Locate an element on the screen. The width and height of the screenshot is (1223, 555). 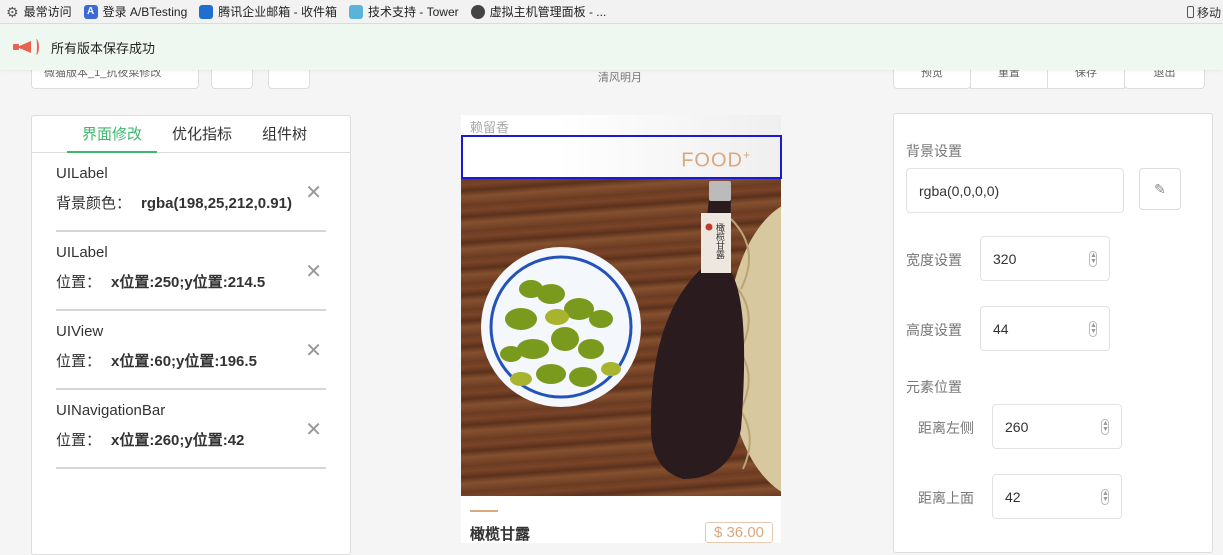
button-label: 保存 is located at coordinates (1086, 74).